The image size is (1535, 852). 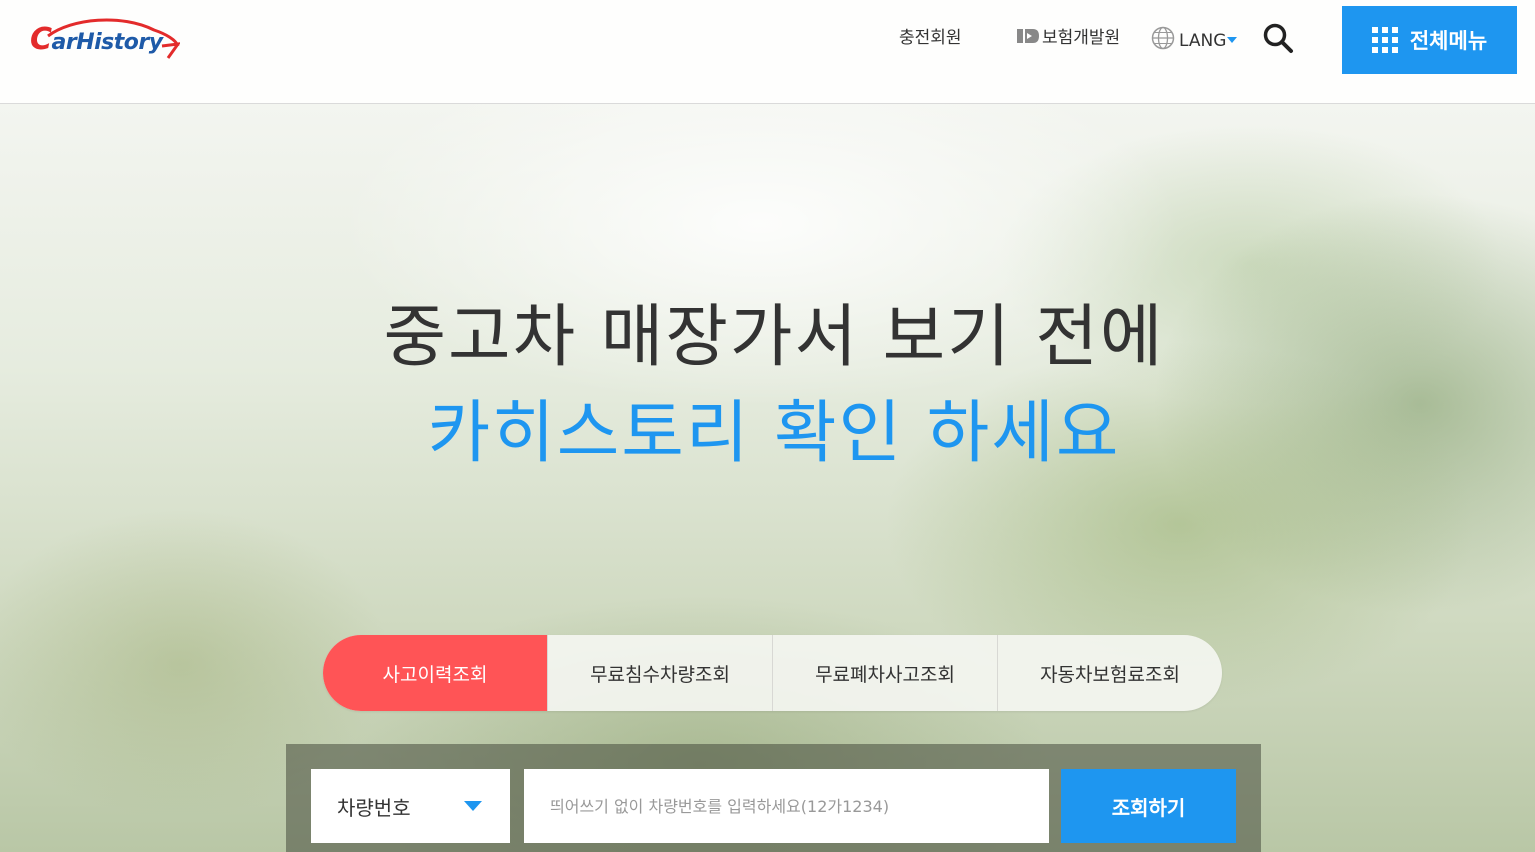 What do you see at coordinates (1163, 38) in the screenshot?
I see `globe-icon` at bounding box center [1163, 38].